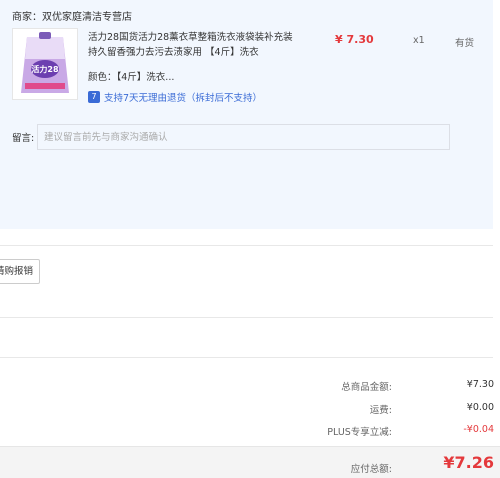 This screenshot has width=500, height=478. I want to click on note-label: 留言:, so click(23, 138).